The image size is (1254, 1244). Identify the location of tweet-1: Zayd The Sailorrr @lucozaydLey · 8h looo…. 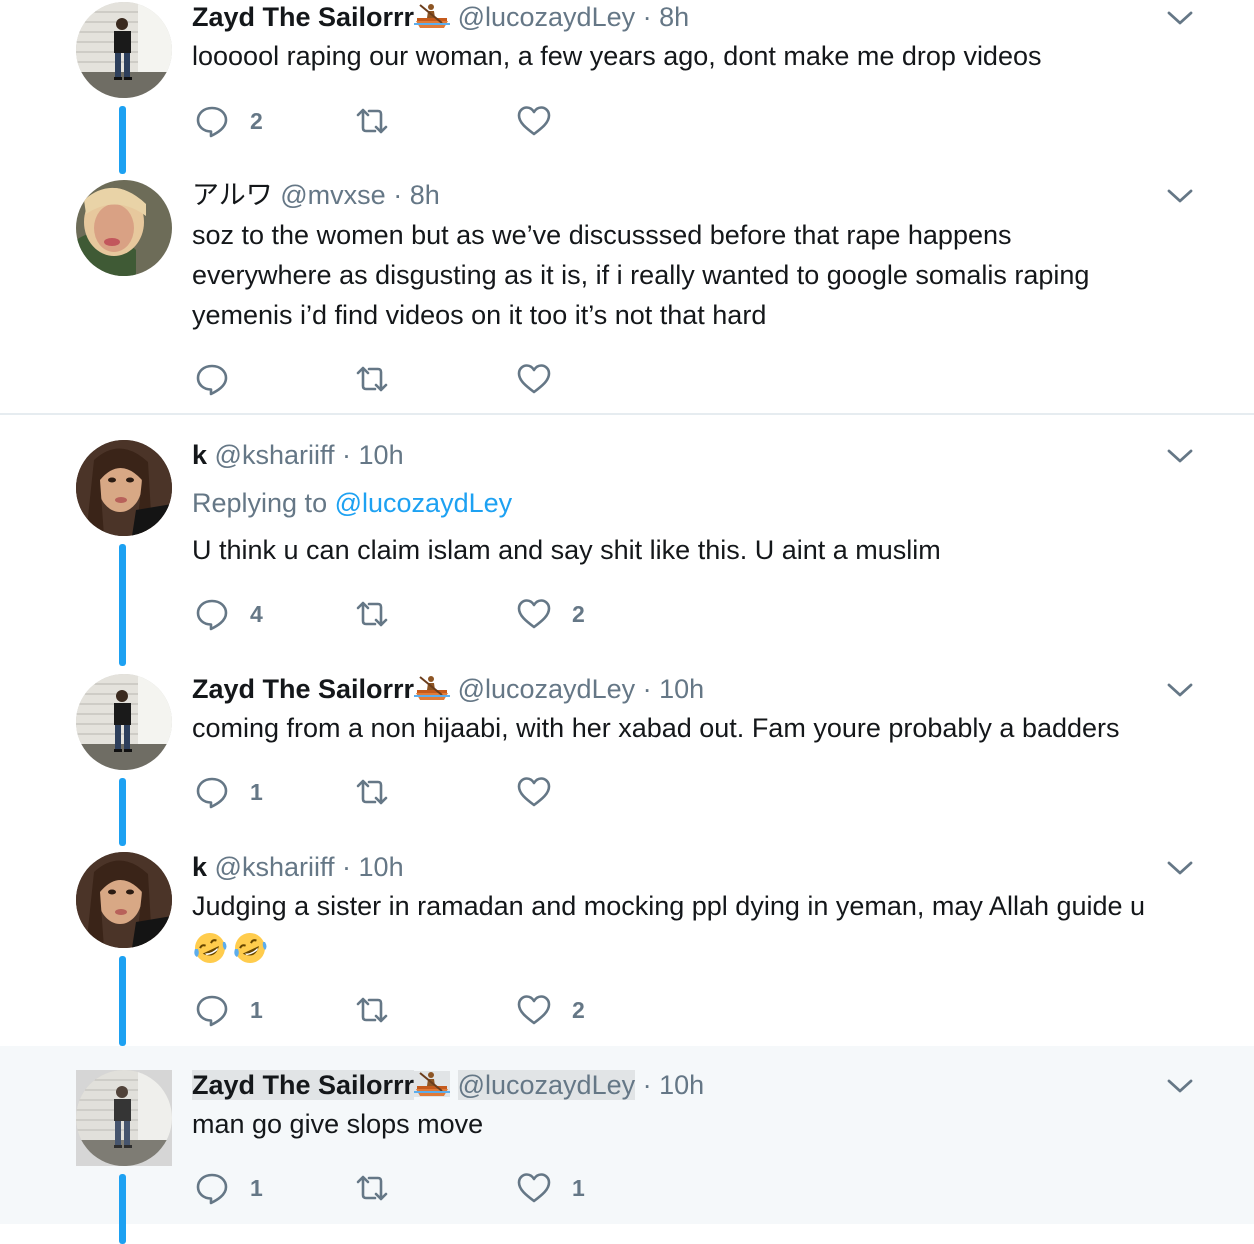
(627, 87).